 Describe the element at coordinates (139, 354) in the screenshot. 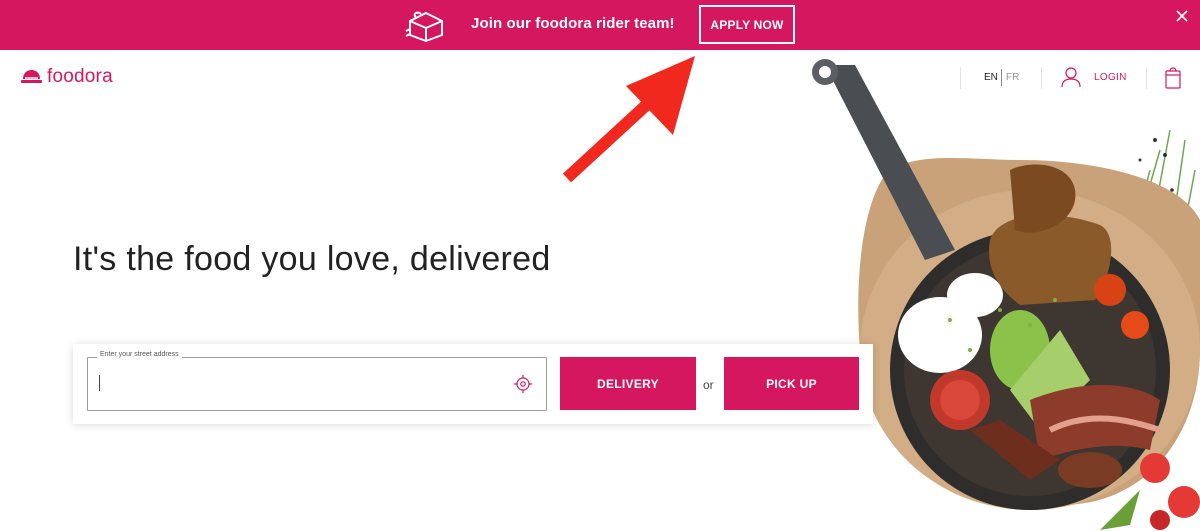

I see `address-field-label: Enter your street address` at that location.